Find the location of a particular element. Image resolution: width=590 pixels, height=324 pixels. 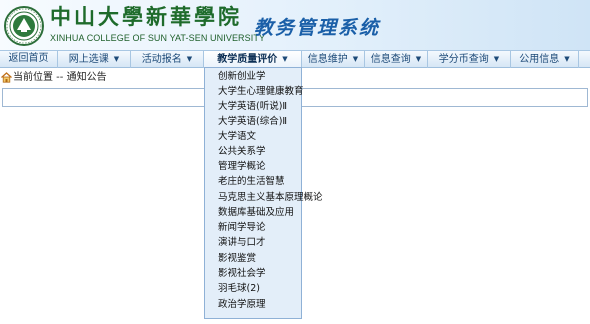

nav-label: 公用信息 is located at coordinates (539, 59).